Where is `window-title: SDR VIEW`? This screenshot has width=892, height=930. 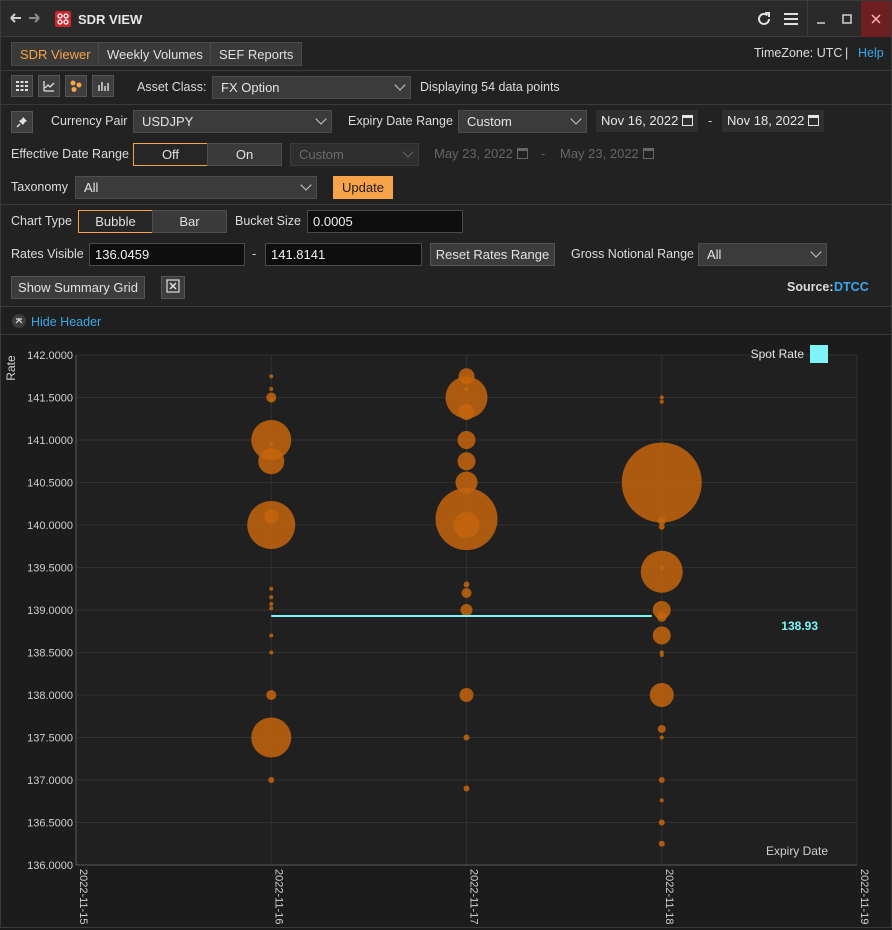
window-title: SDR VIEW is located at coordinates (110, 19).